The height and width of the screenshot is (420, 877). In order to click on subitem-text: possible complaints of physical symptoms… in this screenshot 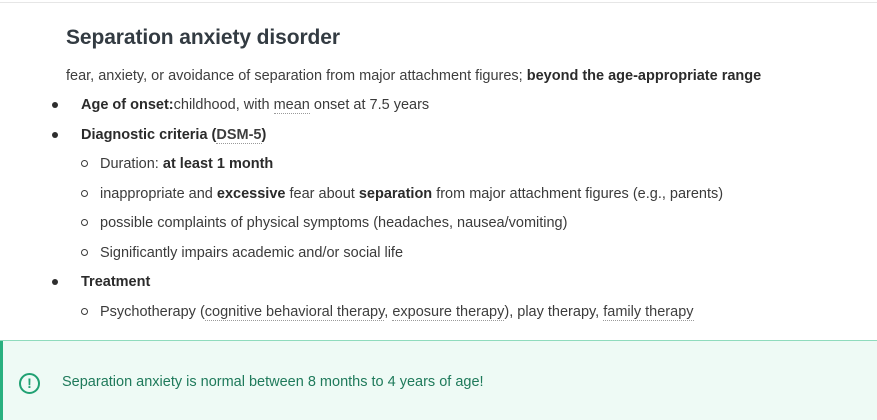, I will do `click(334, 223)`.